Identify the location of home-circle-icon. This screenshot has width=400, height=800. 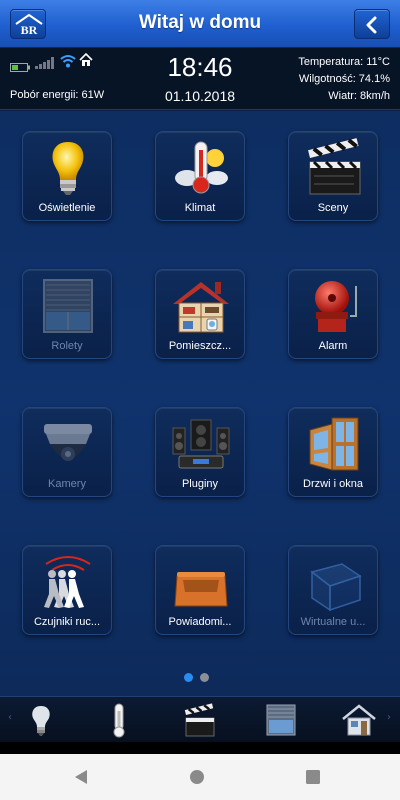
(197, 777).